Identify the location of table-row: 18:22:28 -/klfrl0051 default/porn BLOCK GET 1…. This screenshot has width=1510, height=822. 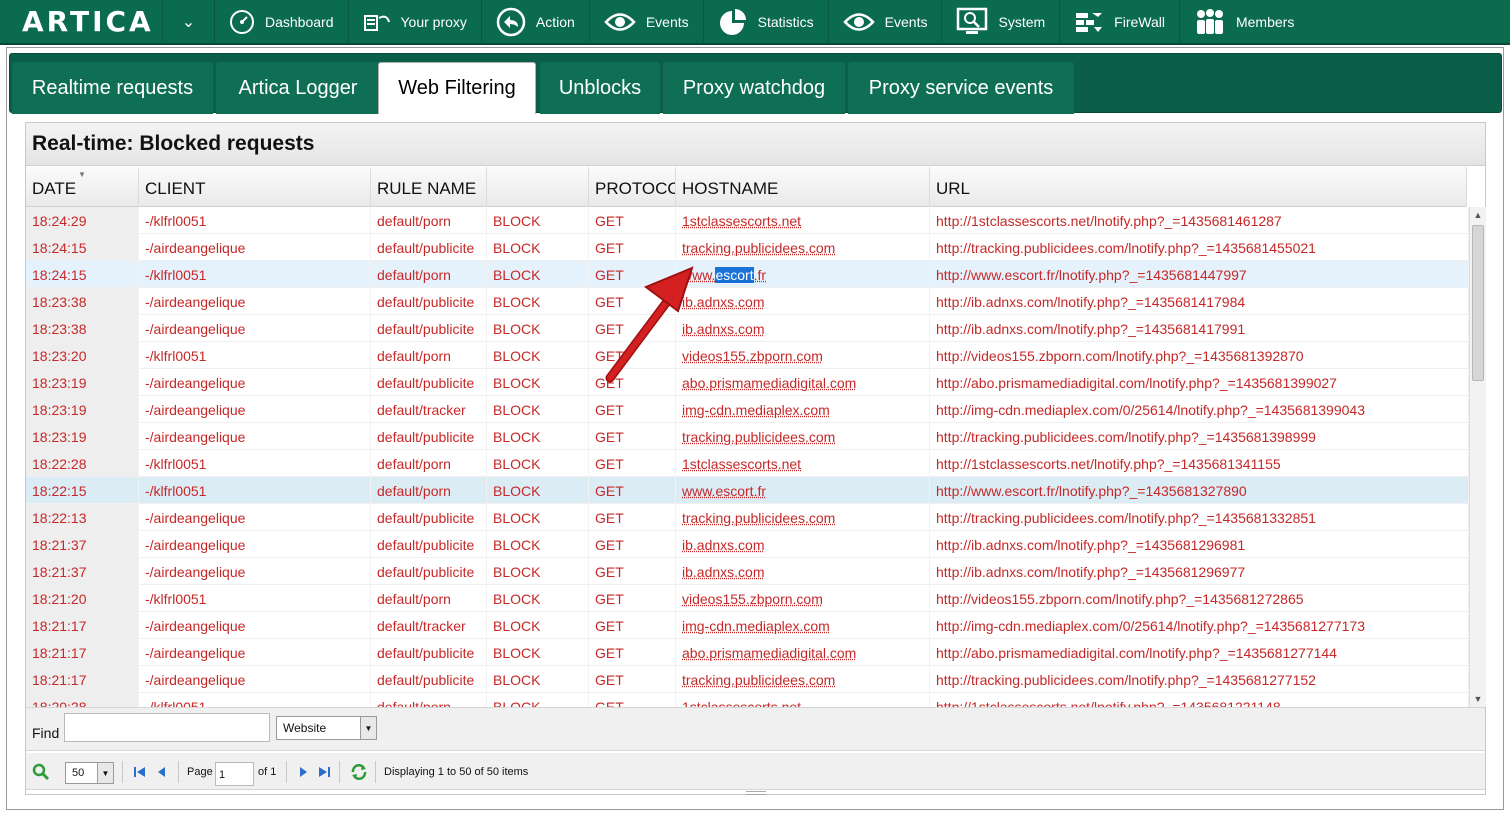
(747, 463).